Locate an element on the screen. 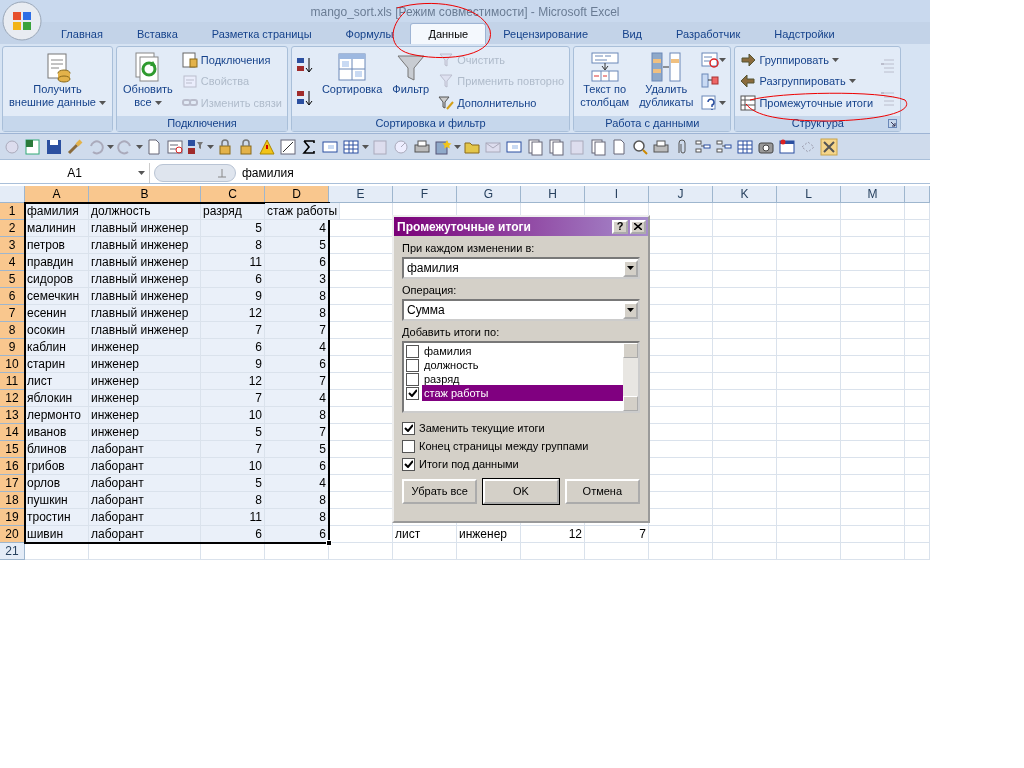 The width and height of the screenshot is (1024, 768). ribbon-button: Обновить все is located at coordinates (148, 81).